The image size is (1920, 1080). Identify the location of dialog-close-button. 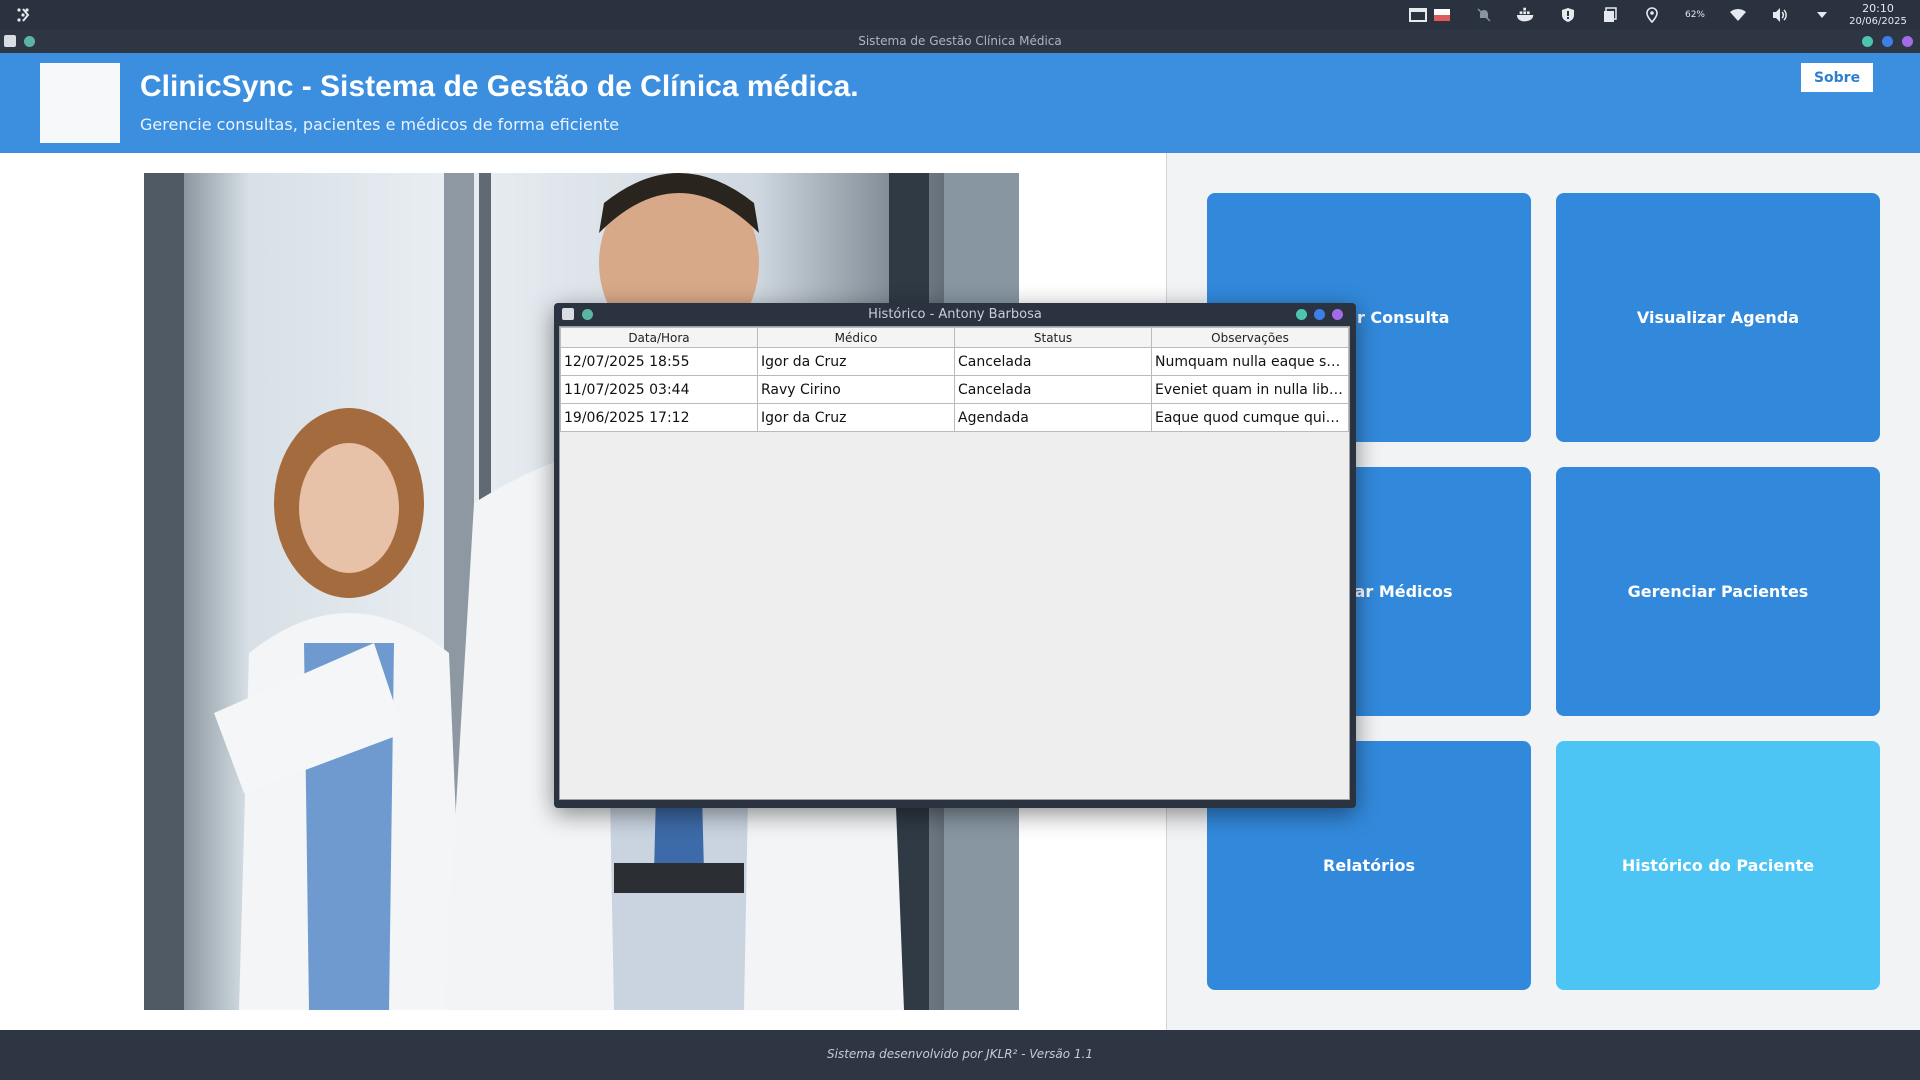
(1337, 314).